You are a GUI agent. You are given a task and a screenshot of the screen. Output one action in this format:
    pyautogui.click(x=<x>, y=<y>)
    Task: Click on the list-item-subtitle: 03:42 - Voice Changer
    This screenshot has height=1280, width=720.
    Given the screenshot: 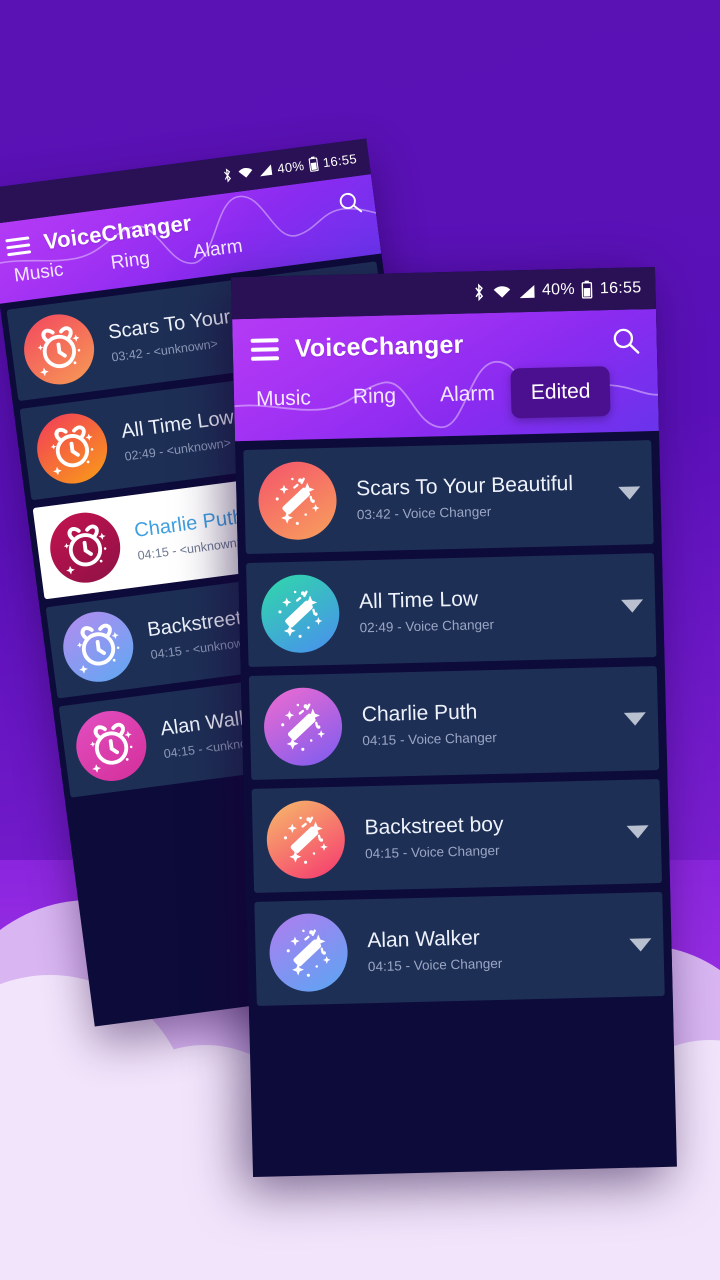 What is the action you would take?
    pyautogui.click(x=424, y=513)
    